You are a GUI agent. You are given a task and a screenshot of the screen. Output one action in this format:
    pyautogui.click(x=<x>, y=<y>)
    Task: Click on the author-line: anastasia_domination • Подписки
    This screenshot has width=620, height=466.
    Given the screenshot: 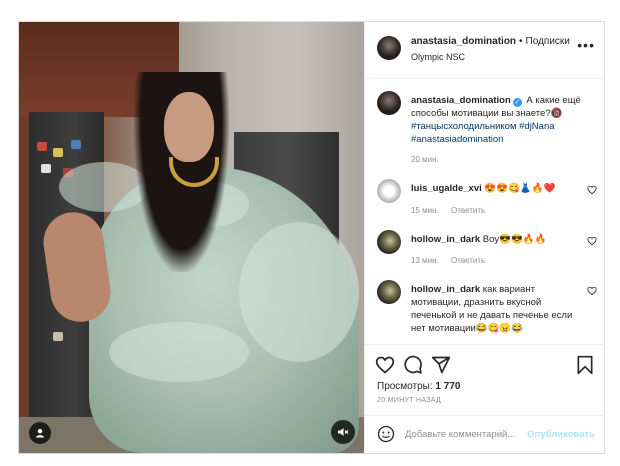 What is the action you would take?
    pyautogui.click(x=490, y=41)
    